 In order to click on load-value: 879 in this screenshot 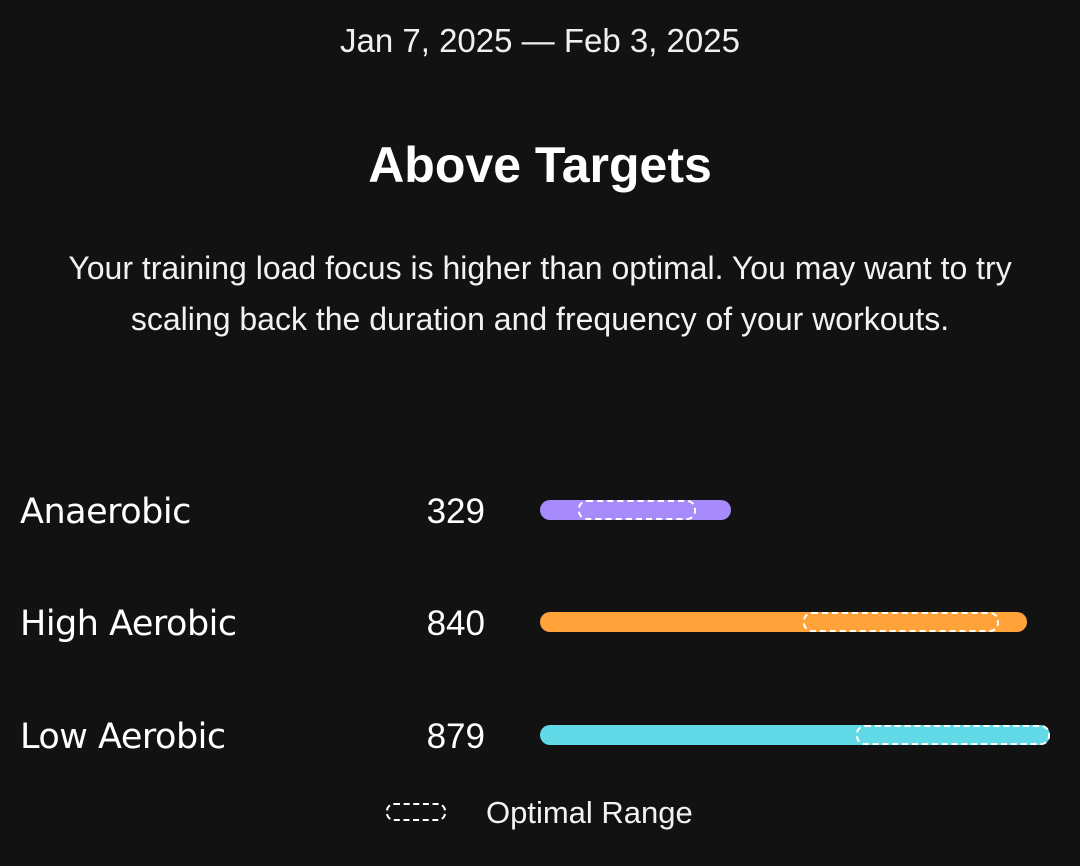, I will do `click(455, 736)`.